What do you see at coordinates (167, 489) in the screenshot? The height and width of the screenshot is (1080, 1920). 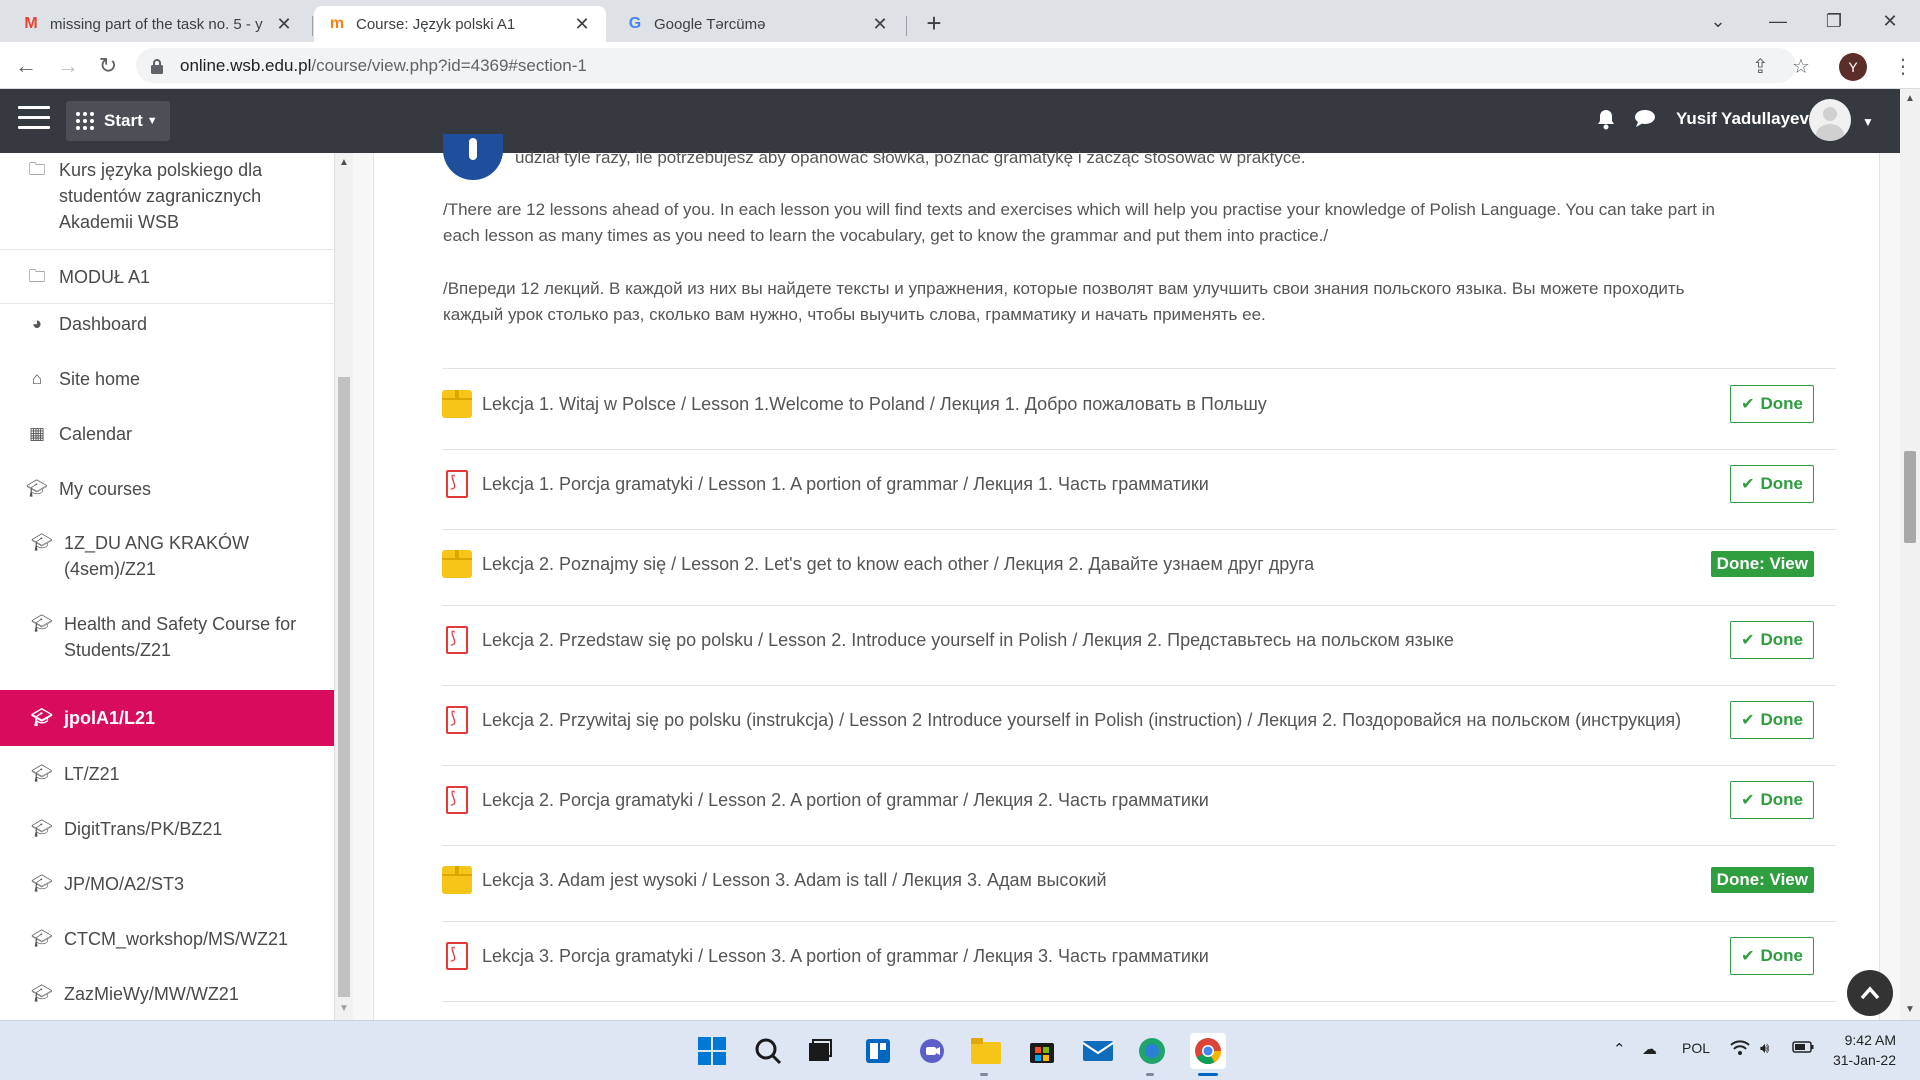 I see `drawer-item-my-courses: 🎓︎ My courses` at bounding box center [167, 489].